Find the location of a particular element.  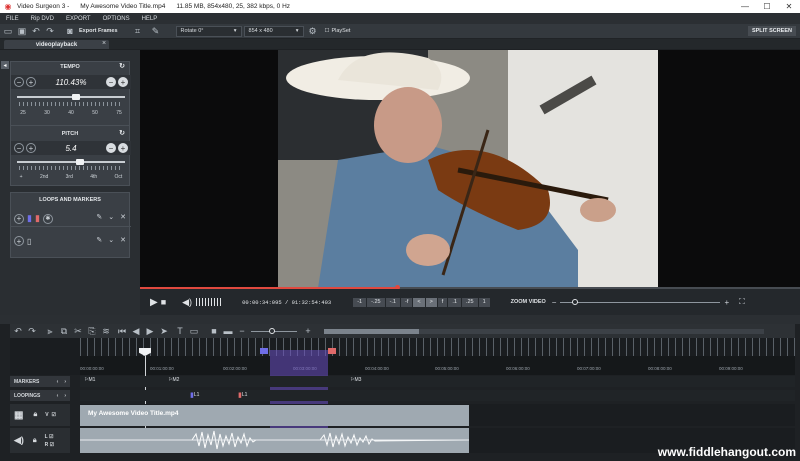

pitch-minus-button: − is located at coordinates (19, 148).